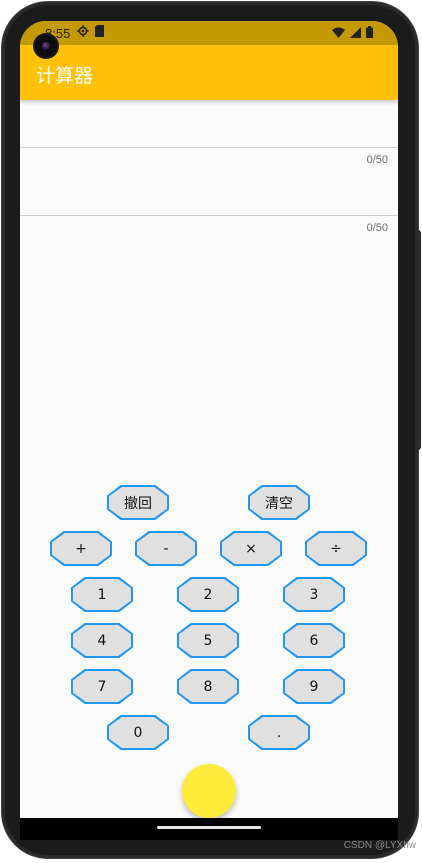  I want to click on power-button, so click(419, 340).